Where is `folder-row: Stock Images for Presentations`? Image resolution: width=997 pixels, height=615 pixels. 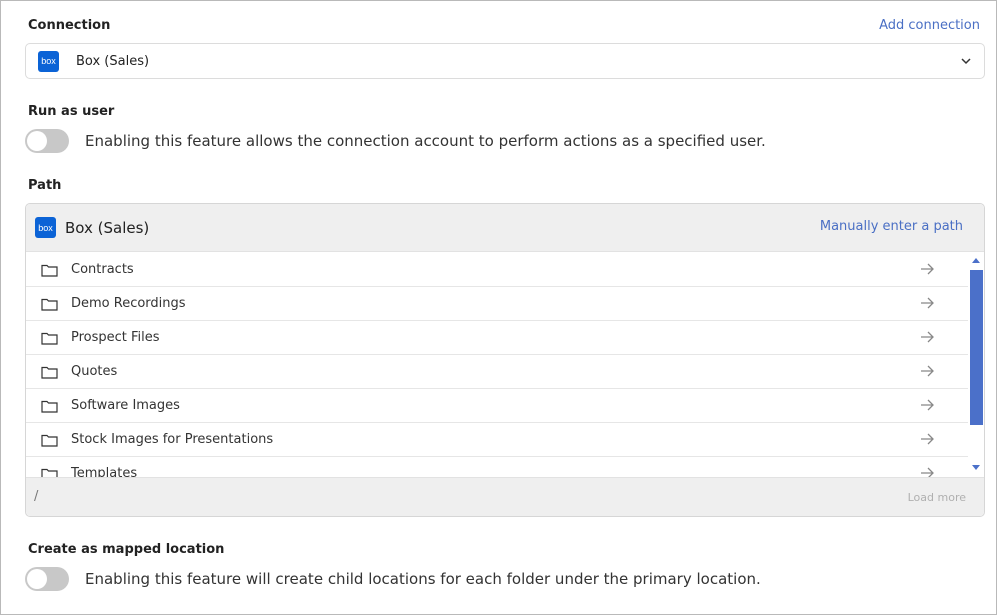 folder-row: Stock Images for Presentations is located at coordinates (497, 440).